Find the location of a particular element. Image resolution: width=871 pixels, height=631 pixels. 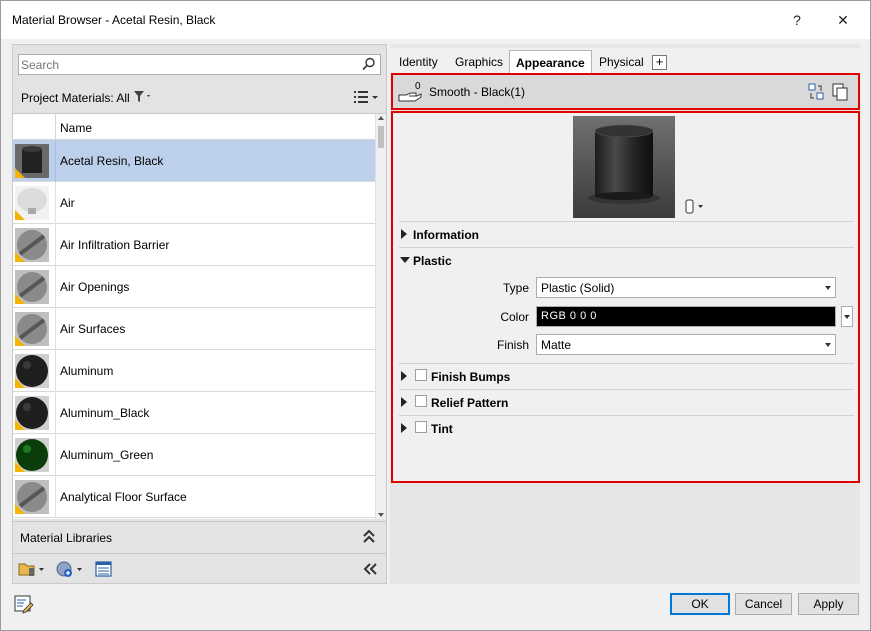

tab-appearance: Appearance is located at coordinates (550, 62).